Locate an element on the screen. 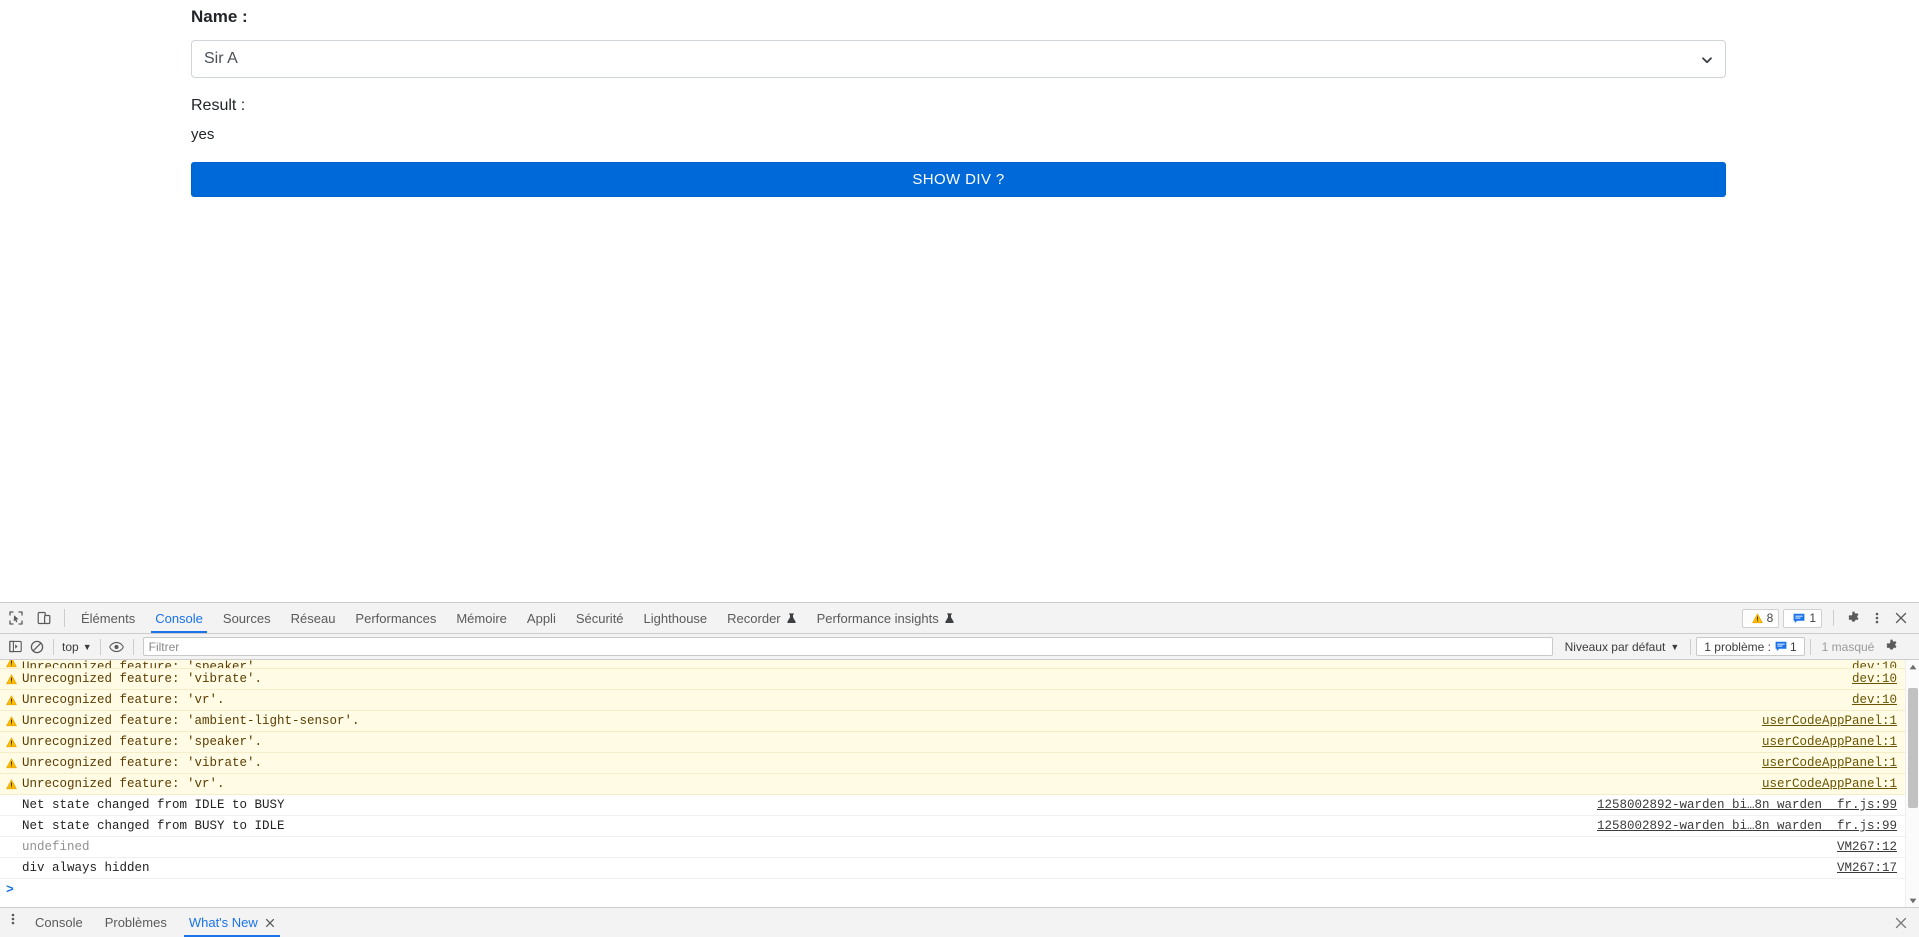 Image resolution: width=1919 pixels, height=937 pixels. toggle-device-toolbar-icon is located at coordinates (44, 618).